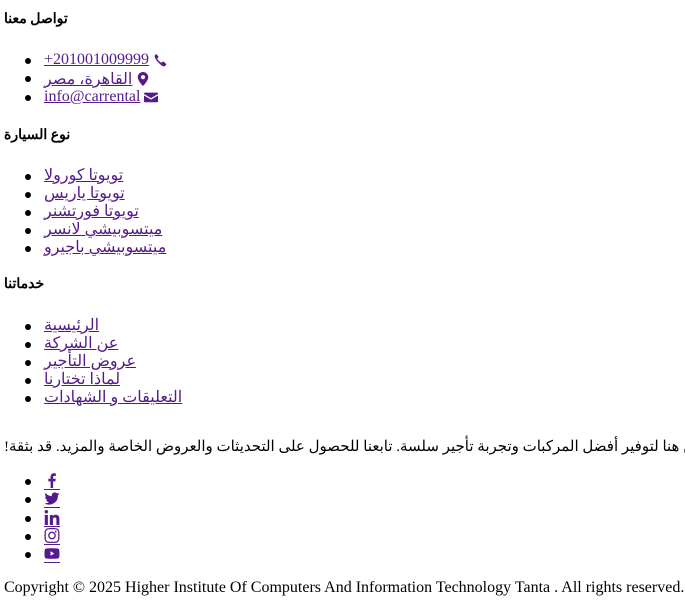 The height and width of the screenshot is (606, 685). I want to click on service-link: التعليقات و الشهادات, so click(113, 397).